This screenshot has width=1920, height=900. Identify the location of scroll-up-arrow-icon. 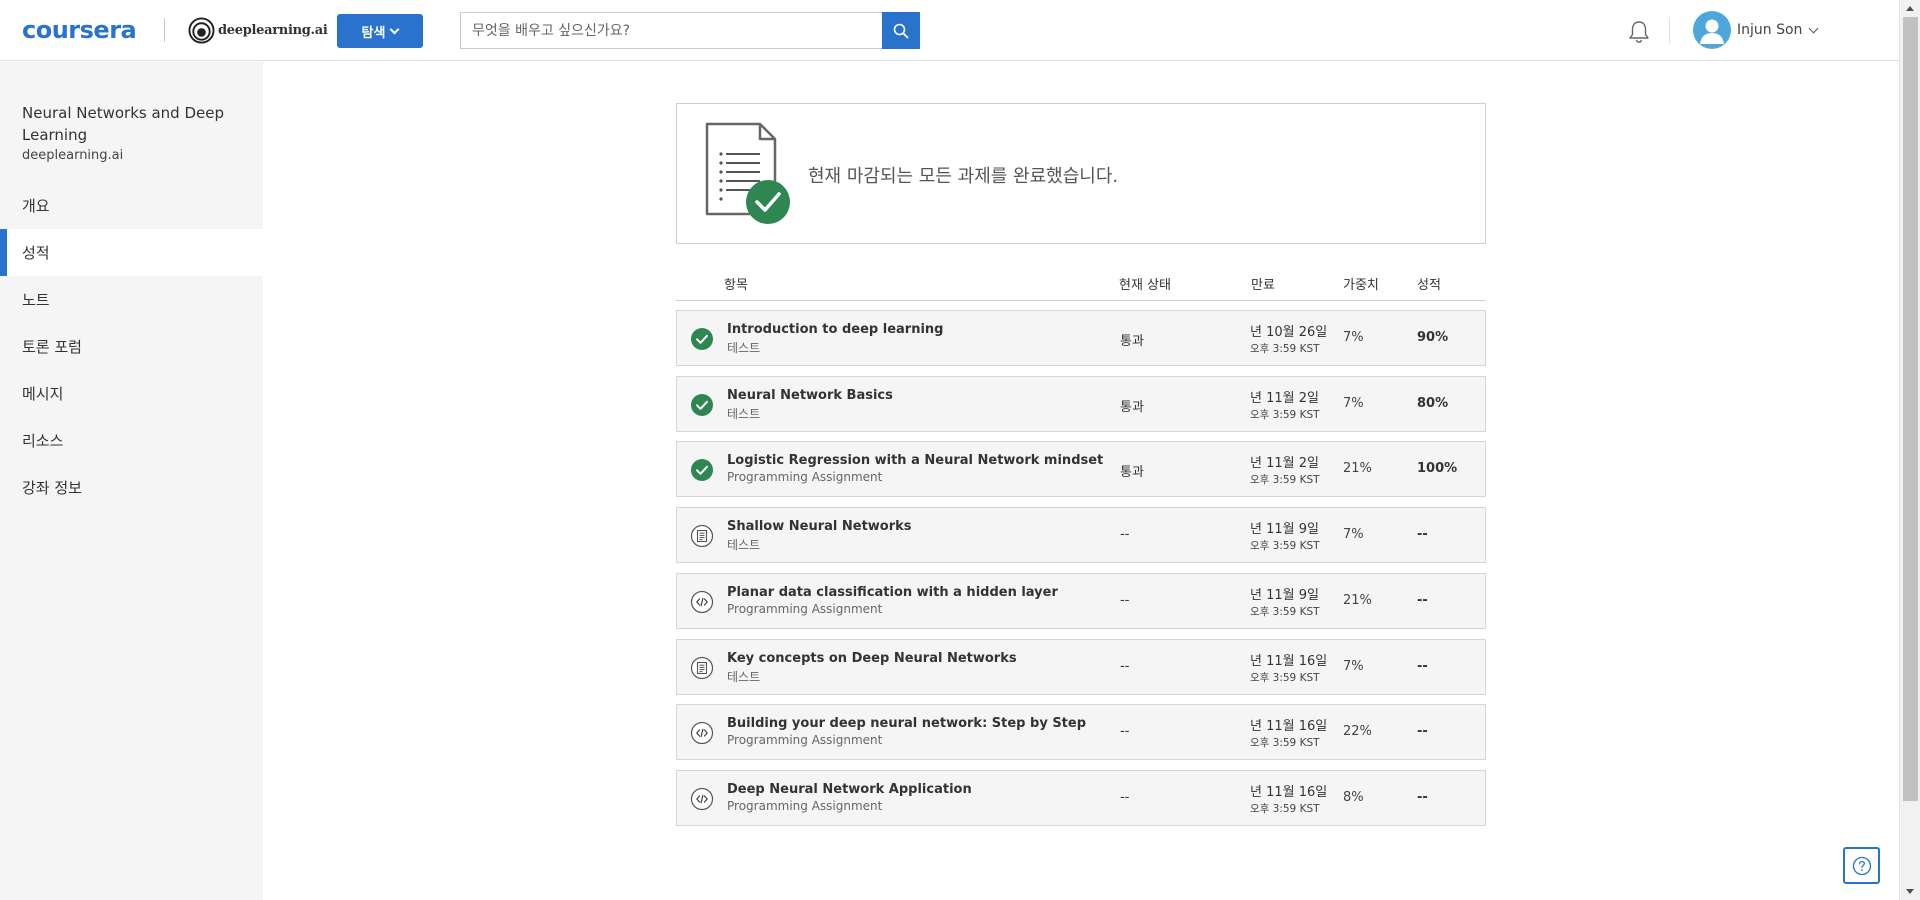
(1910, 8).